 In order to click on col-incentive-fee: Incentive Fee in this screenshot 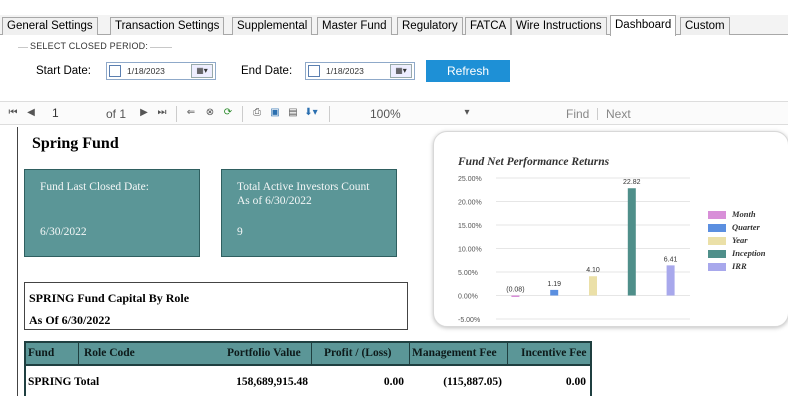, I will do `click(554, 353)`.